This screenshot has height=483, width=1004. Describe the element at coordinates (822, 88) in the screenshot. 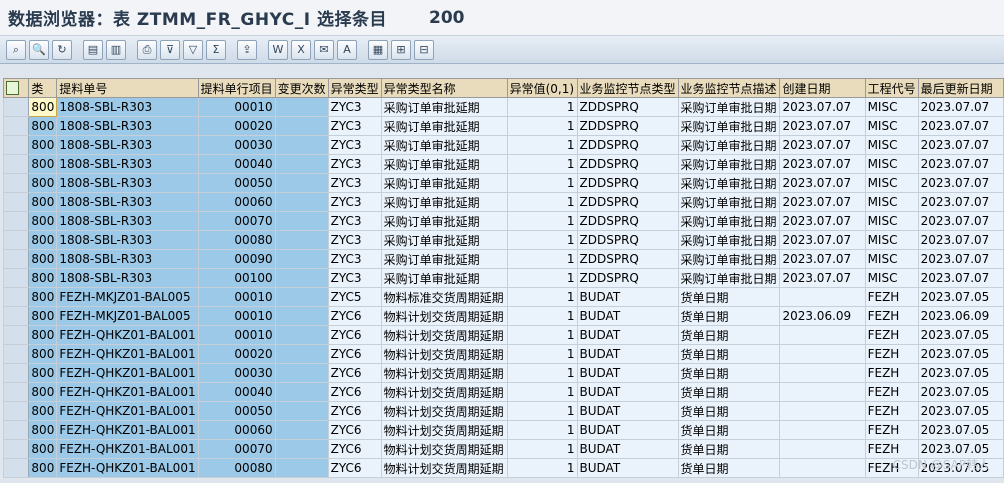

I see `column-header: 创建日期` at that location.